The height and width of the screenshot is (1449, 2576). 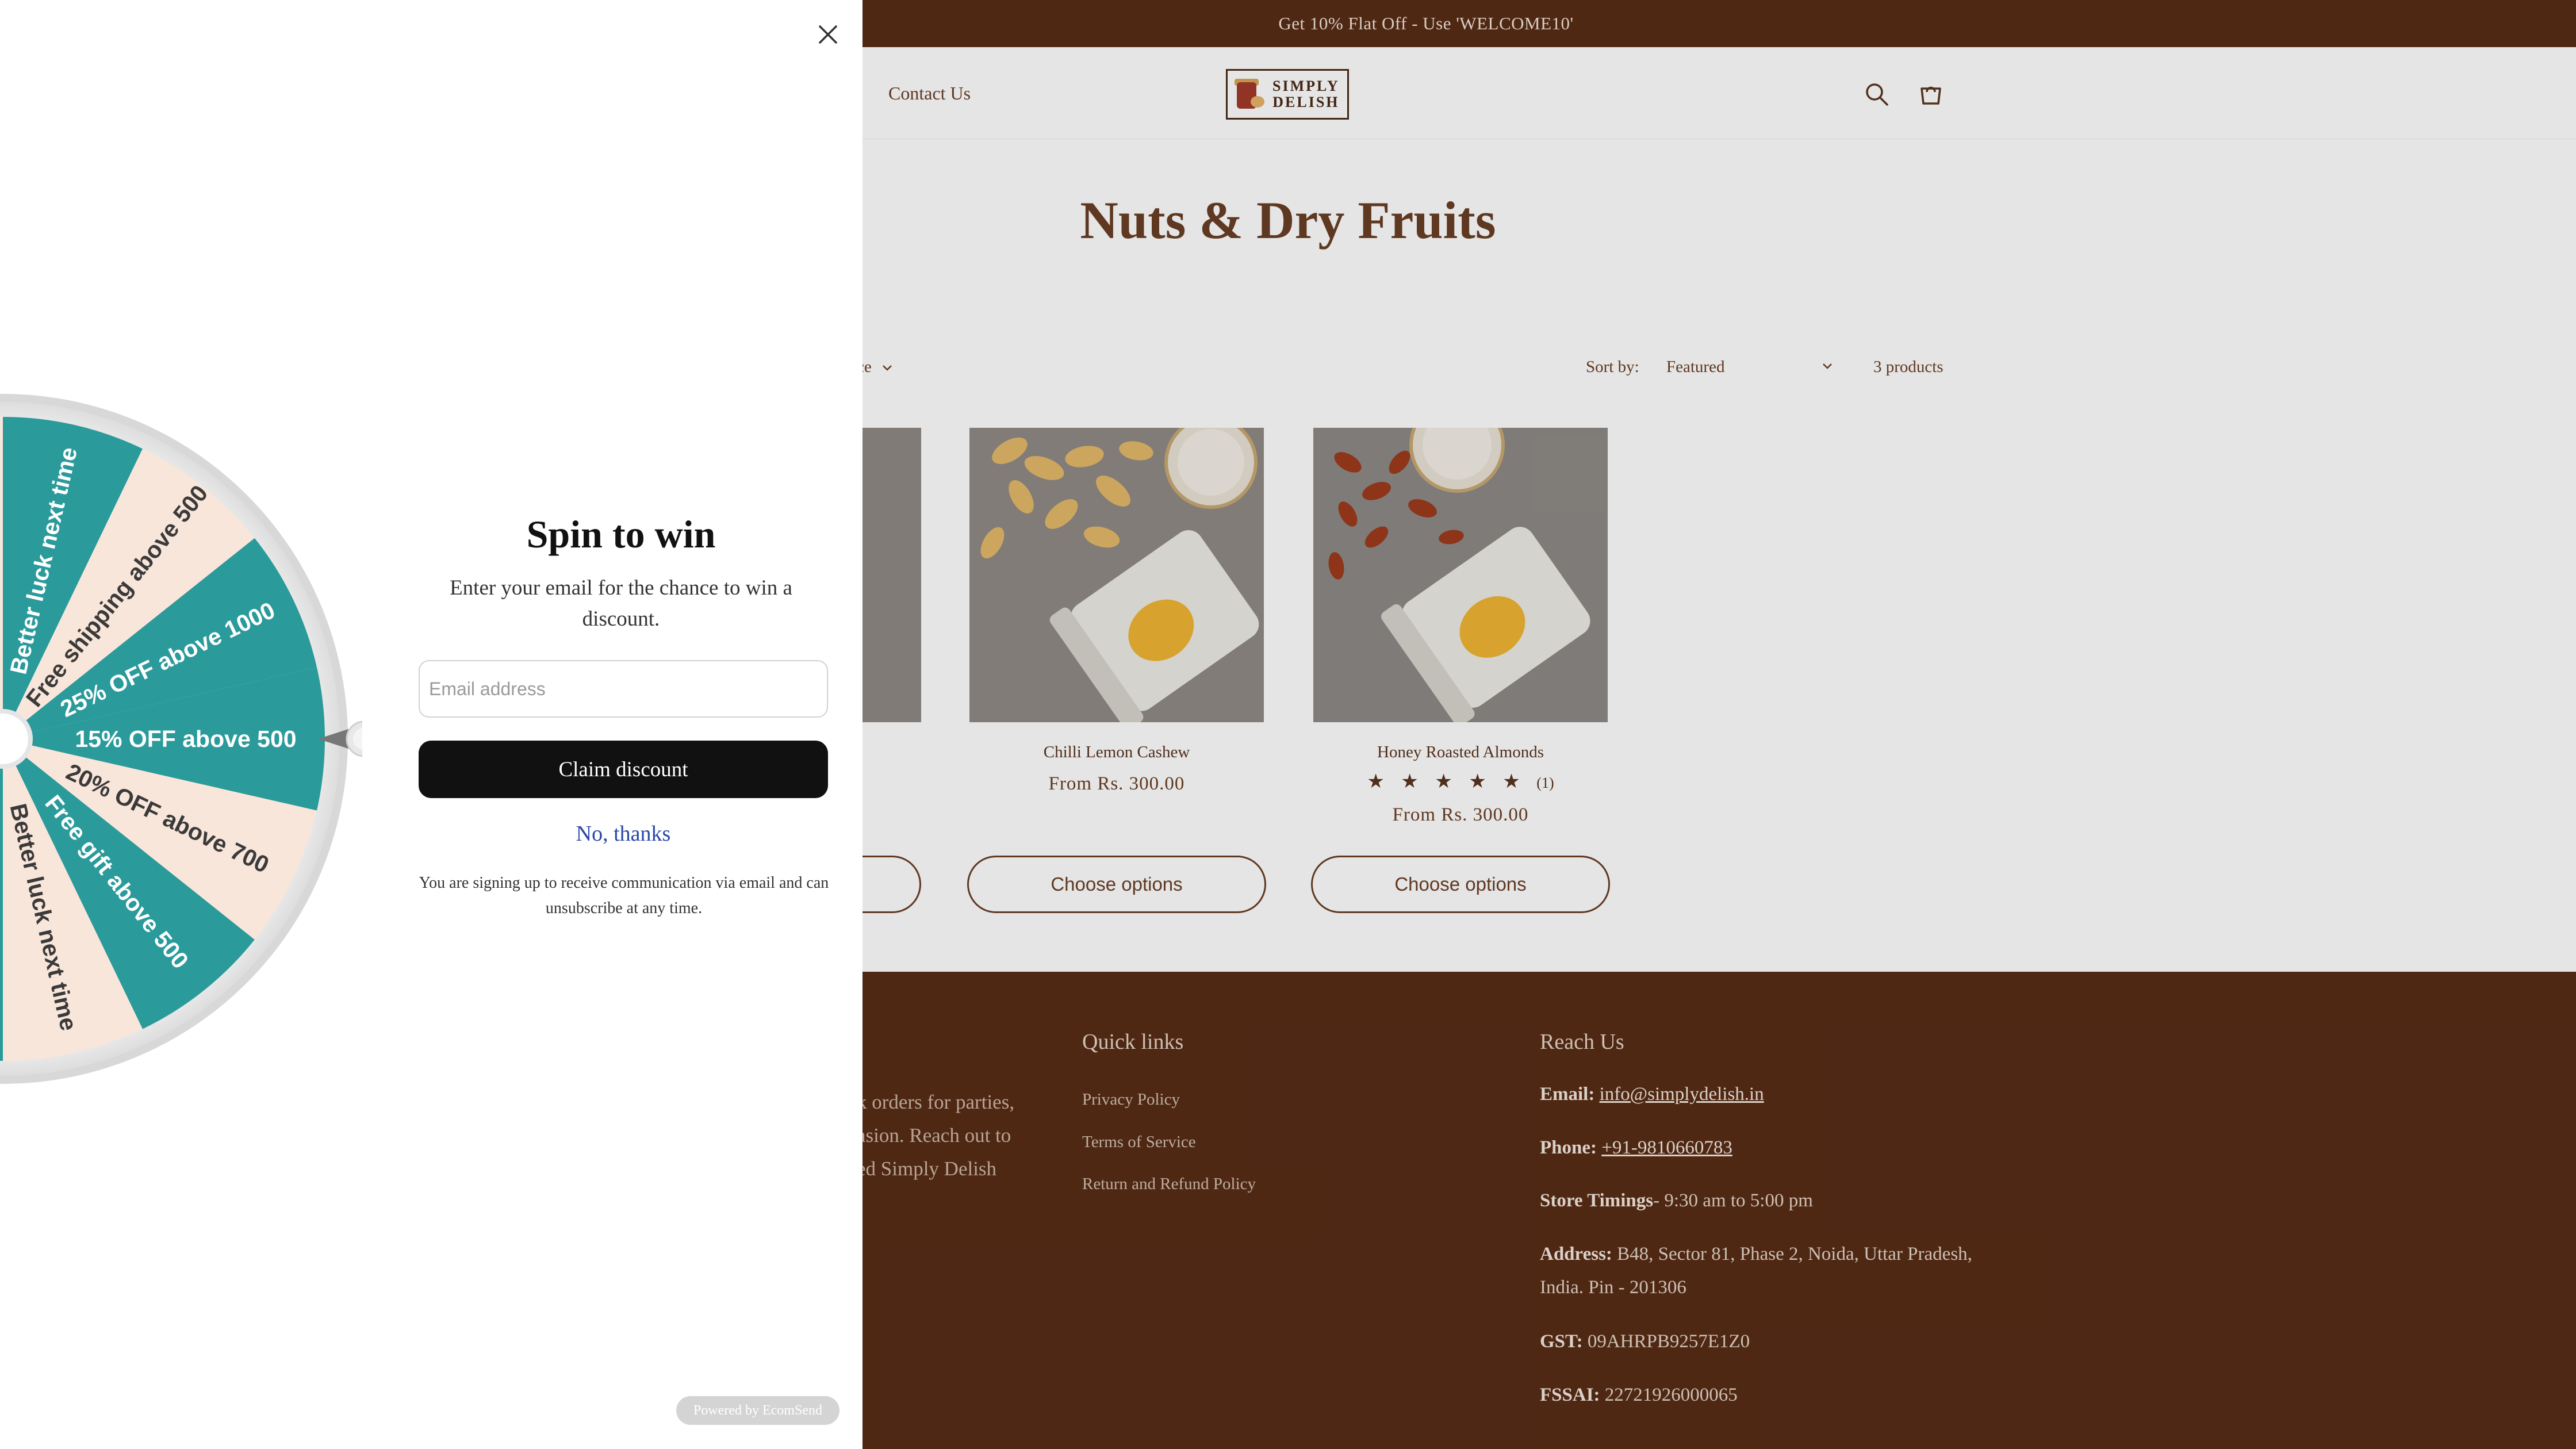 I want to click on logo-jar-icon, so click(x=1250, y=94).